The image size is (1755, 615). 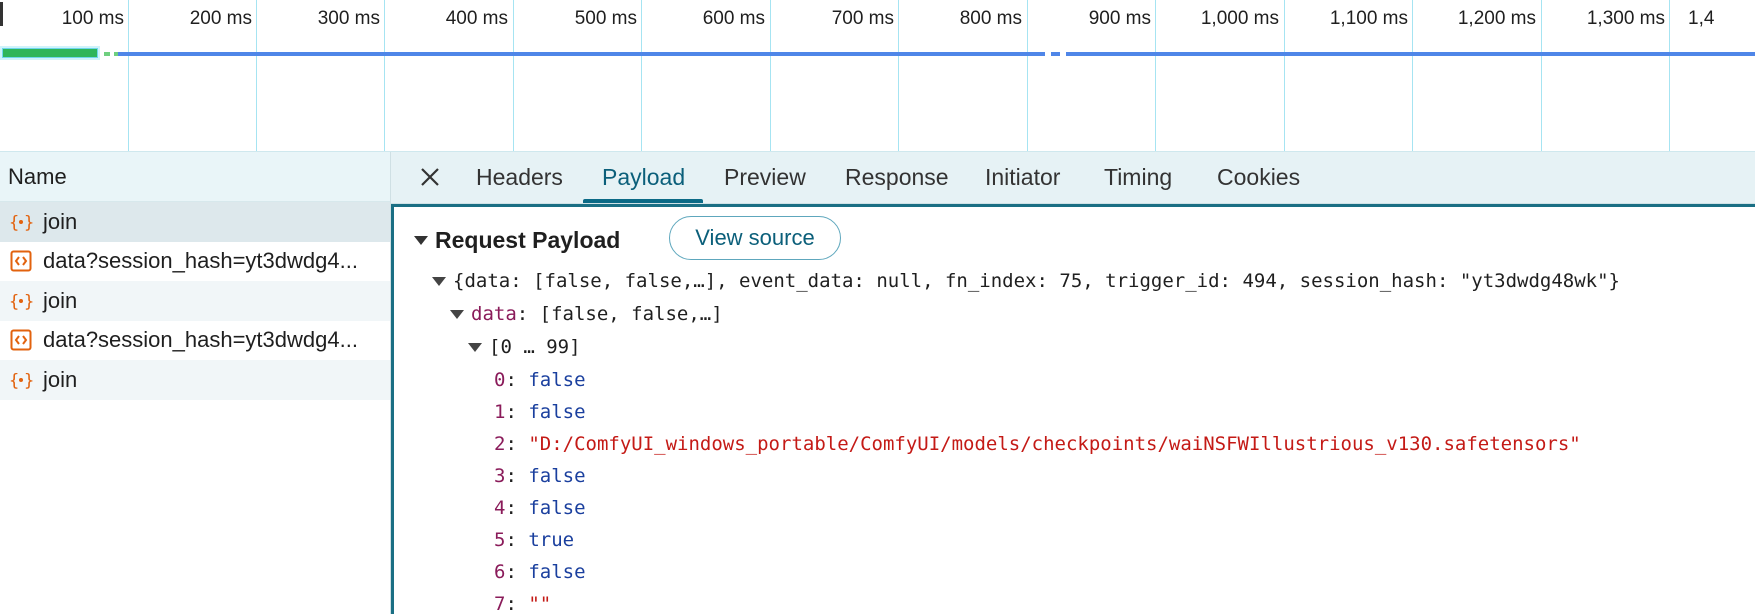 What do you see at coordinates (500, 476) in the screenshot?
I see `item-index: 3` at bounding box center [500, 476].